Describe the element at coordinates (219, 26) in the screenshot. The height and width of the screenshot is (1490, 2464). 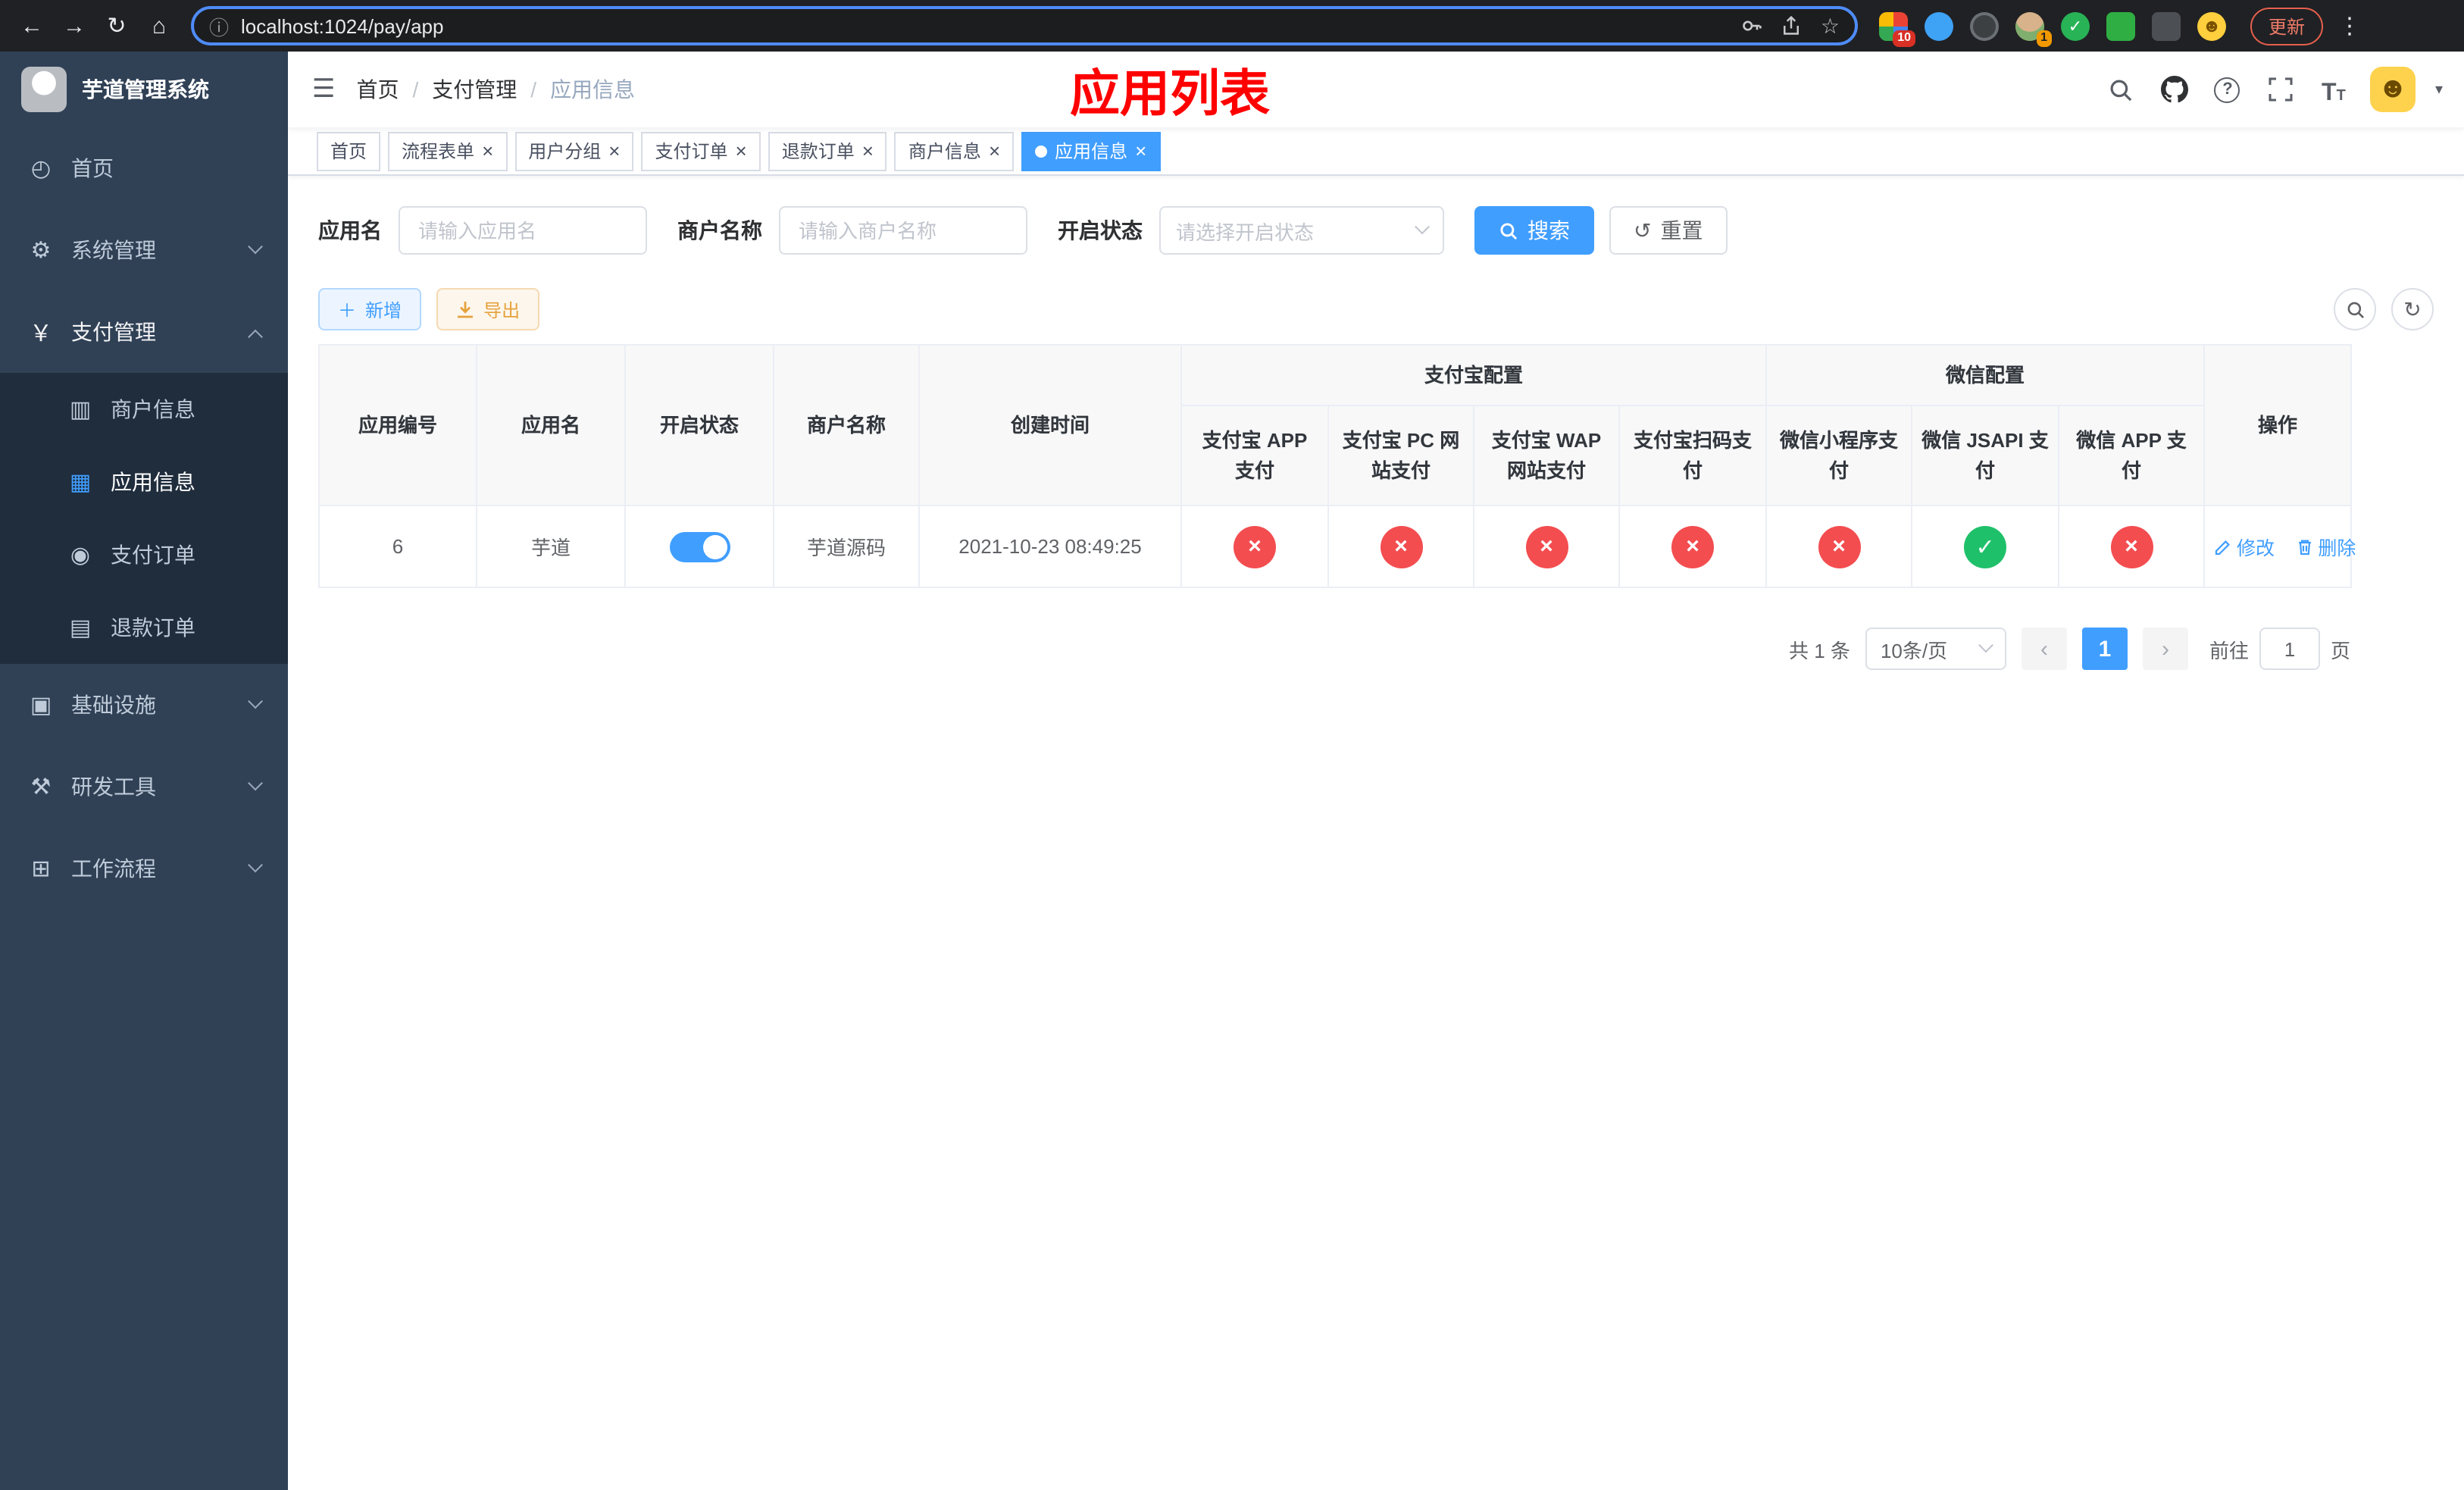
I see `site-info-icon: ⓘ` at that location.